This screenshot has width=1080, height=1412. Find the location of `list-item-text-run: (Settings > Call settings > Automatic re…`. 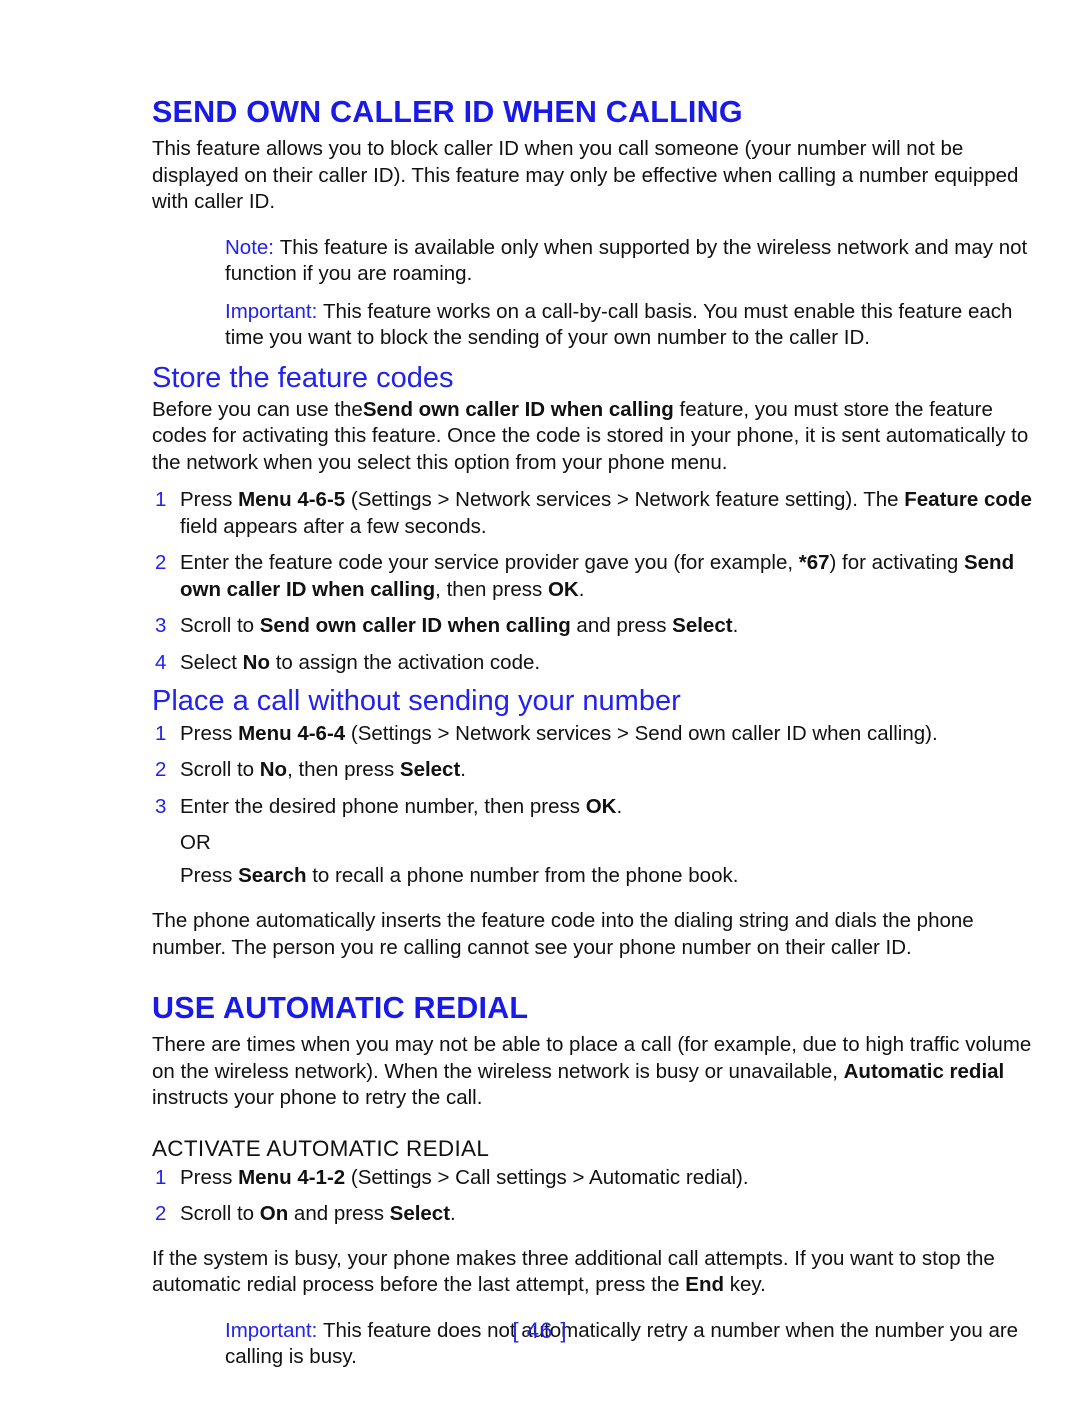

list-item-text-run: (Settings > Call settings > Automatic re… is located at coordinates (541, 1177).